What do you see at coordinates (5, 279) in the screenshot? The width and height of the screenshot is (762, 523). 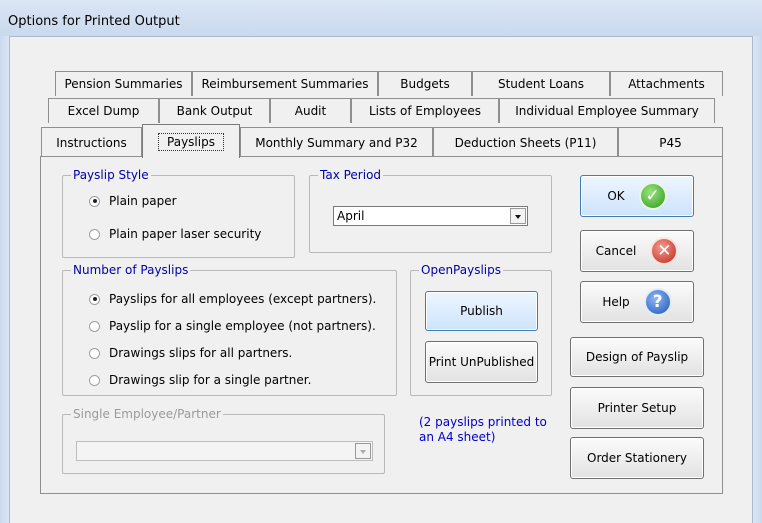 I see `window-frame-left` at bounding box center [5, 279].